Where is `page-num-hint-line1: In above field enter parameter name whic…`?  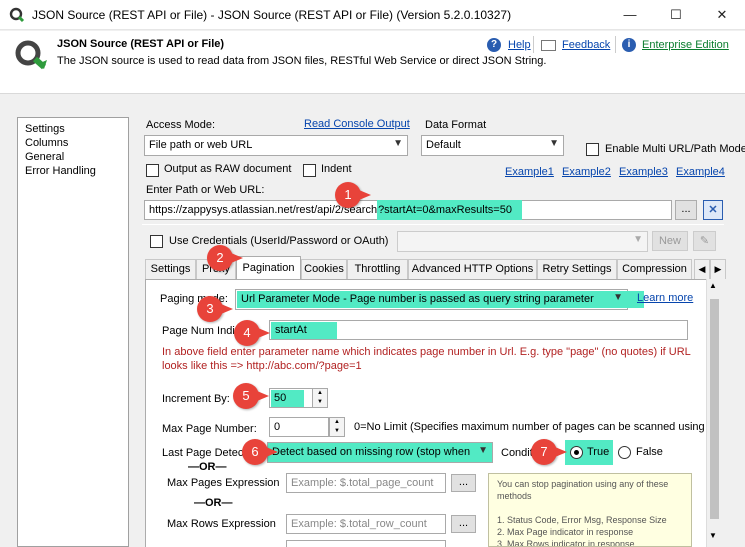
page-num-hint-line1: In above field enter parameter name whic… is located at coordinates (426, 352).